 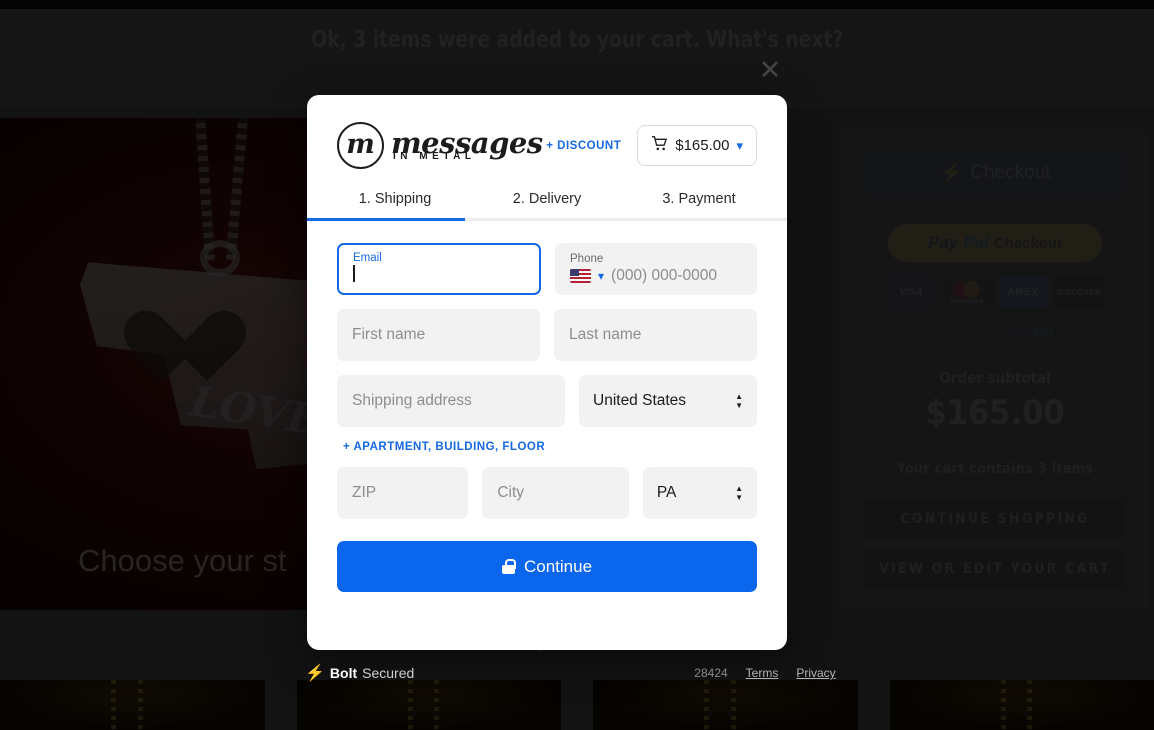 I want to click on shipping-address-placeholder: Shipping address, so click(x=412, y=400).